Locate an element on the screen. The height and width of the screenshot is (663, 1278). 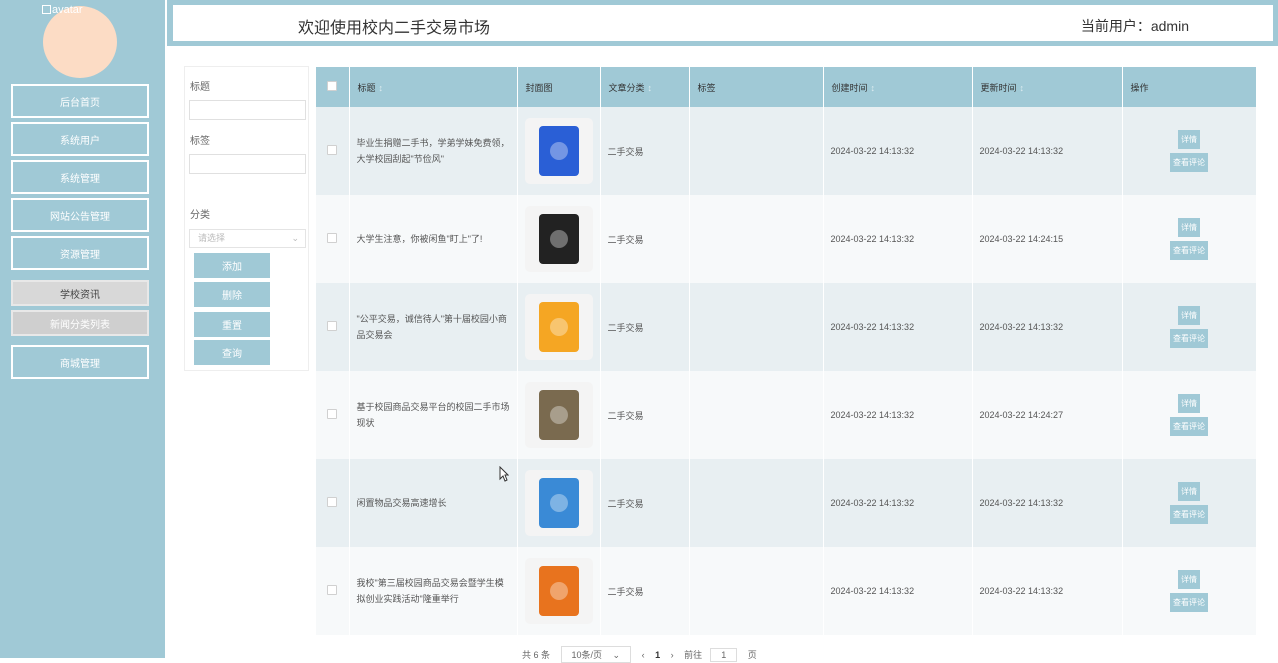
pagination-total: 共 6 条 is located at coordinates (536, 655).